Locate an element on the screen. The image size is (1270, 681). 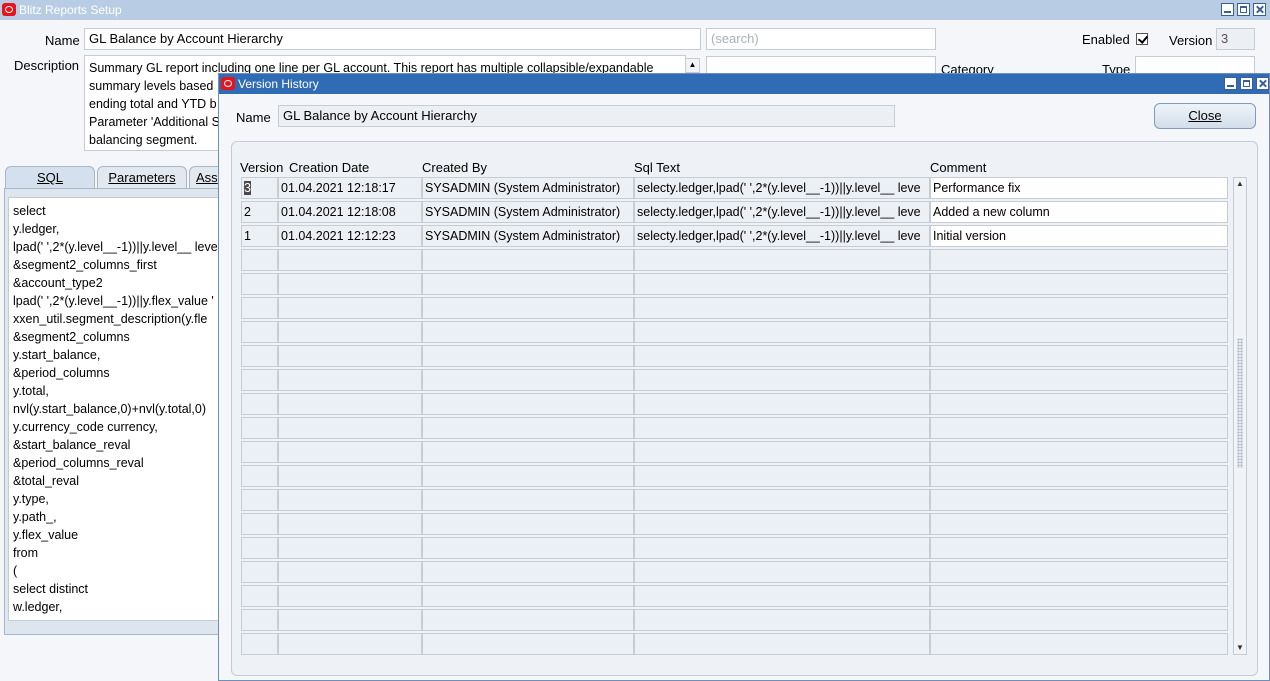
scroll-grip-icon is located at coordinates (1240, 403).